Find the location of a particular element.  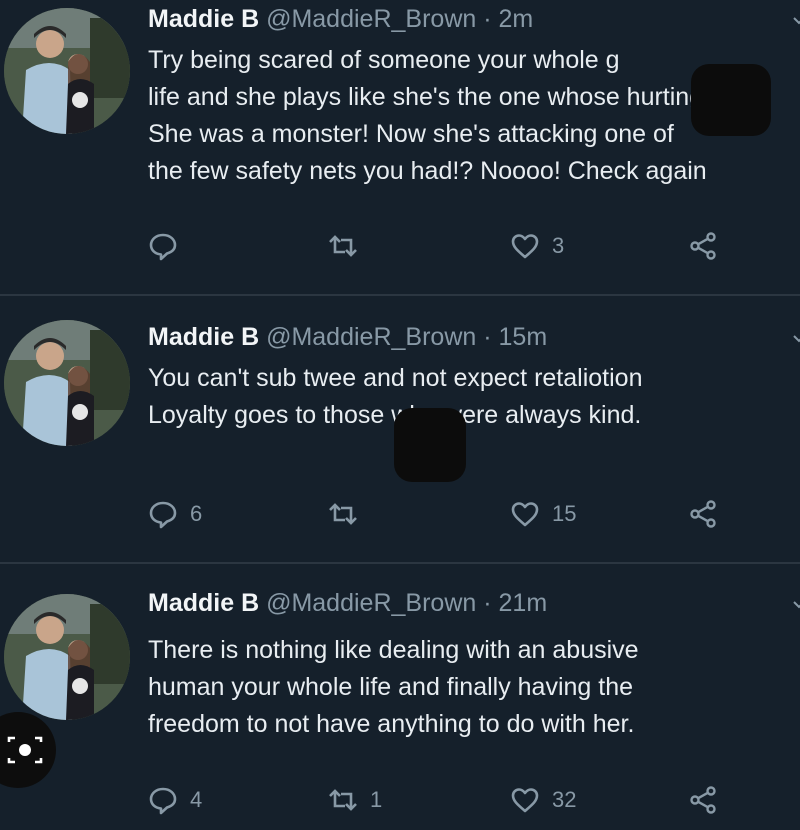

tweet-actions: 6 15 is located at coordinates (458, 514).